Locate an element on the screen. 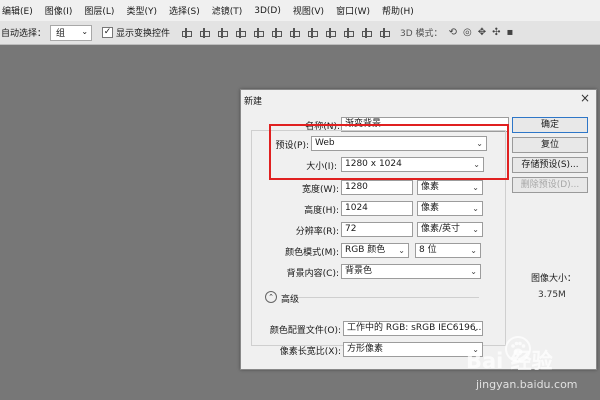  rotate-3d-icon: ⟲ is located at coordinates (453, 32).